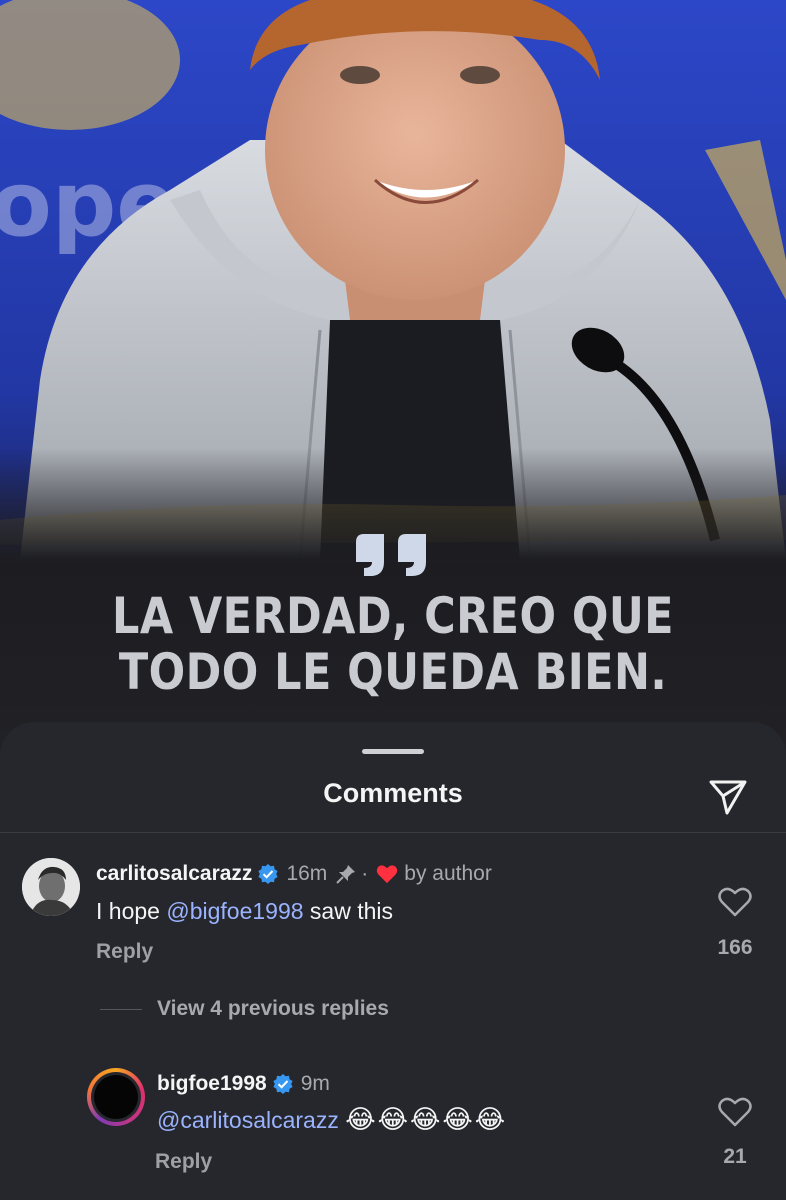  I want to click on quote-line-1: LA VERDAD, CREO QUE, so click(393, 616).